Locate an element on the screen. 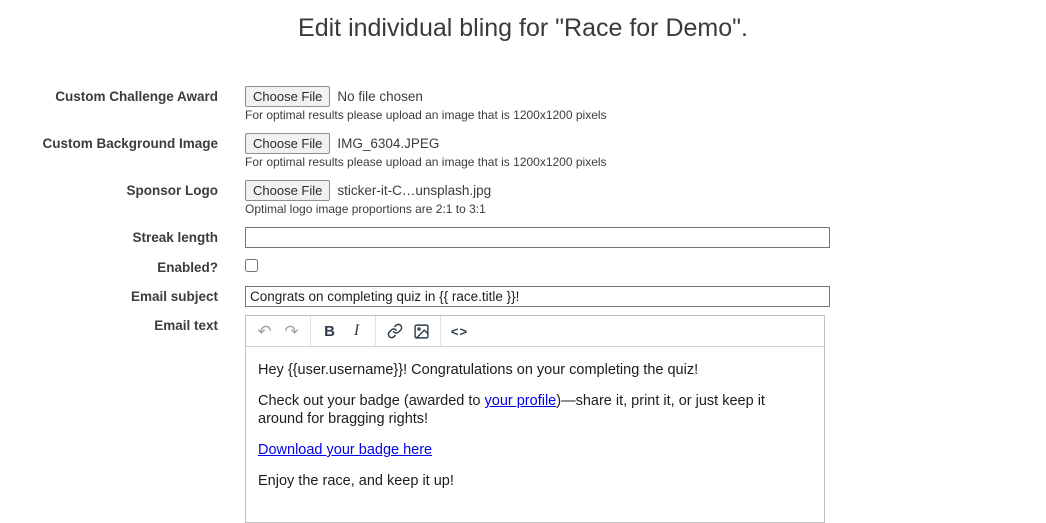 Image resolution: width=1046 pixels, height=523 pixels. undo-icon: ↶ is located at coordinates (264, 331).